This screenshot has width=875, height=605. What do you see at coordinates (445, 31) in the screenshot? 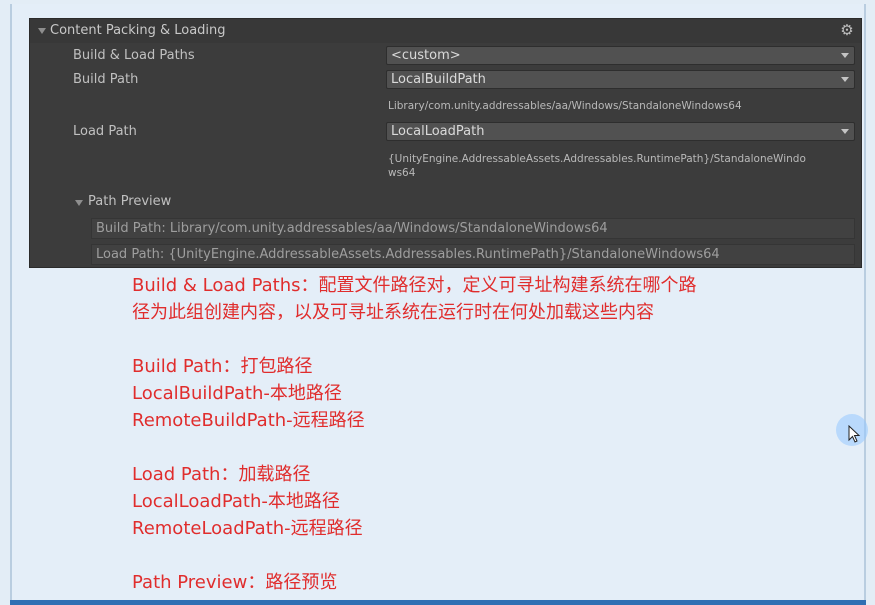
I see `section-header: Content Packing & Loading ⚙` at bounding box center [445, 31].